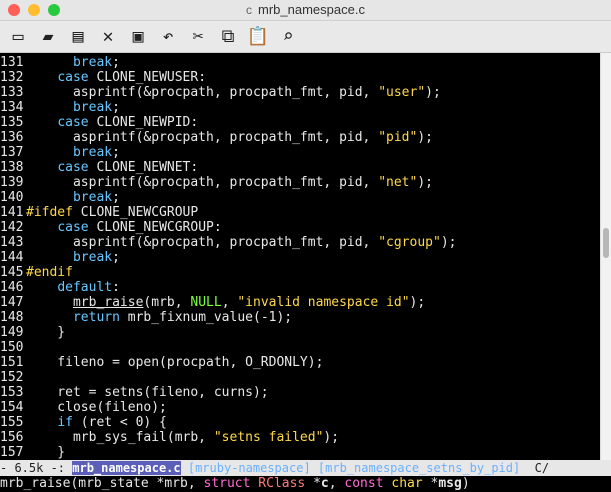  I want to click on disk-icon: ▣, so click(138, 36).